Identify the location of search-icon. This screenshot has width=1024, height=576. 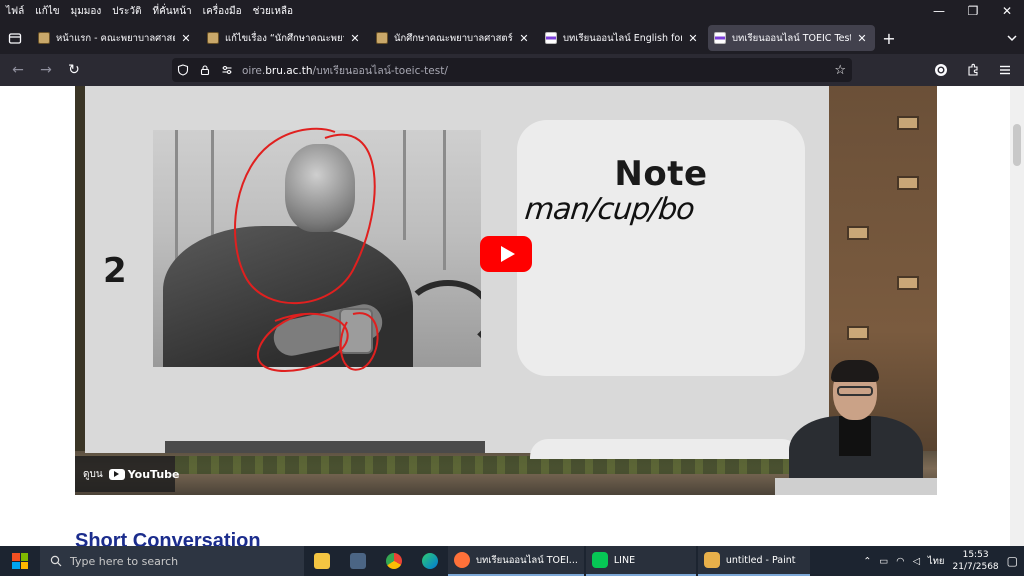
(56, 561).